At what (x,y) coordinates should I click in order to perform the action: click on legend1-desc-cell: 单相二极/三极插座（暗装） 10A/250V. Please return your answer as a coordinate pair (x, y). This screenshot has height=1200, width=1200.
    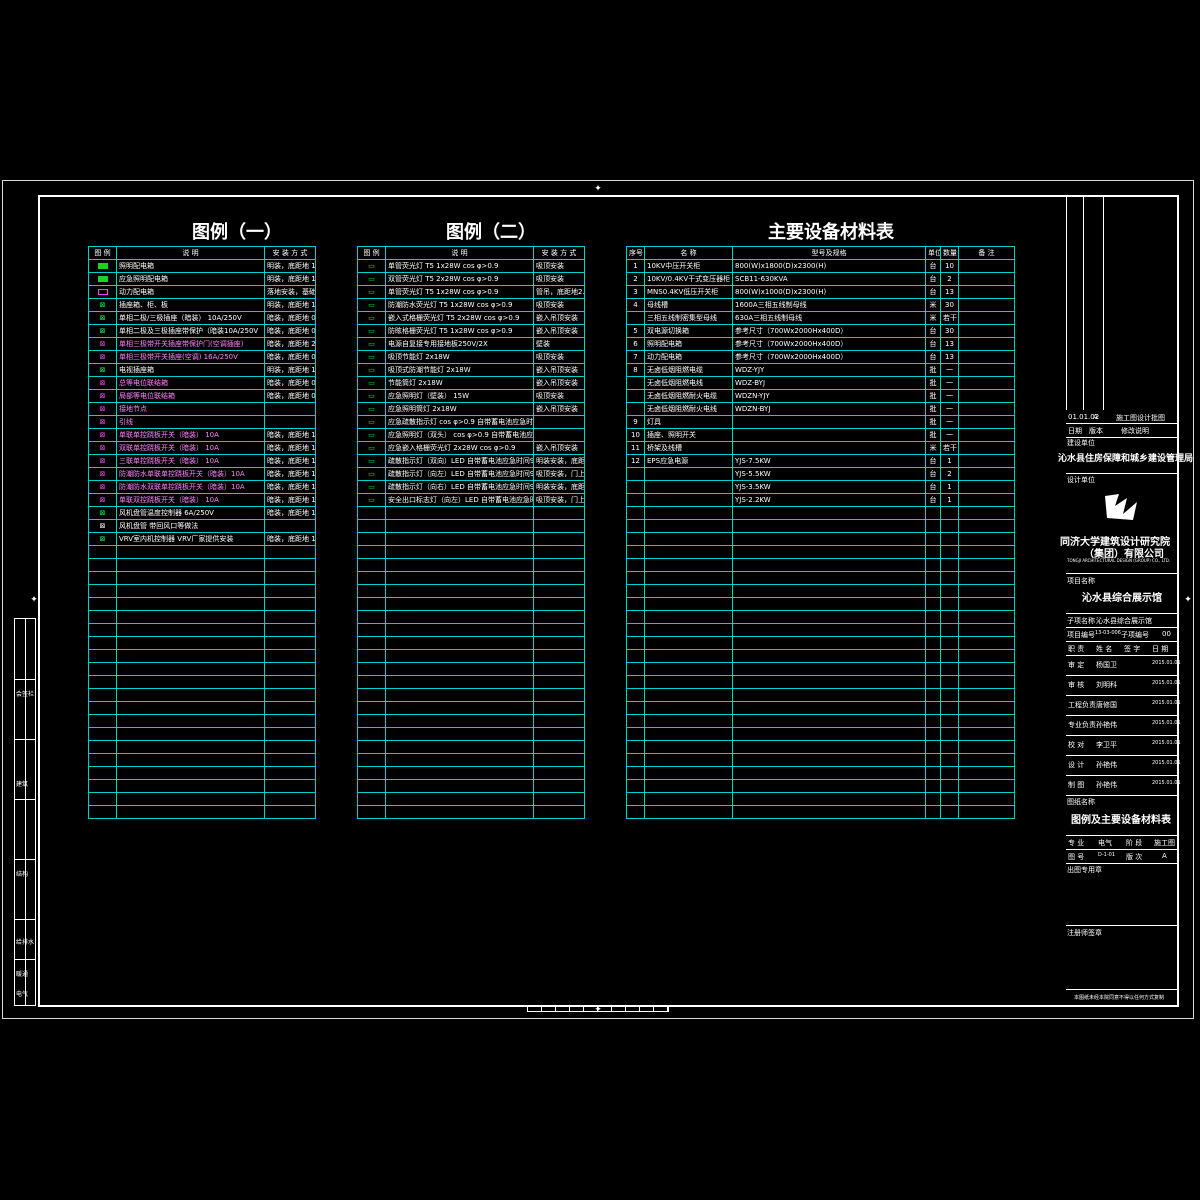
    Looking at the image, I should click on (190, 318).